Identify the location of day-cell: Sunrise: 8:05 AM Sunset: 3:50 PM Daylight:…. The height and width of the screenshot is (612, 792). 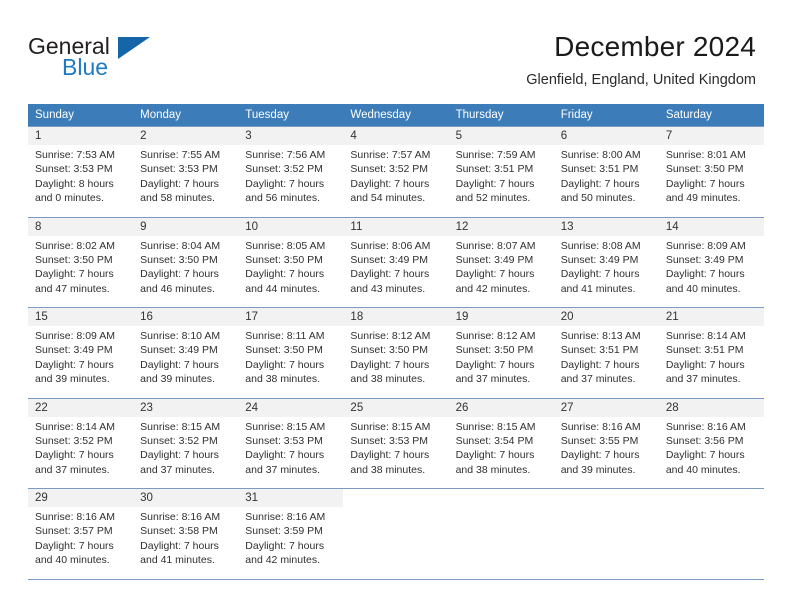
(291, 271).